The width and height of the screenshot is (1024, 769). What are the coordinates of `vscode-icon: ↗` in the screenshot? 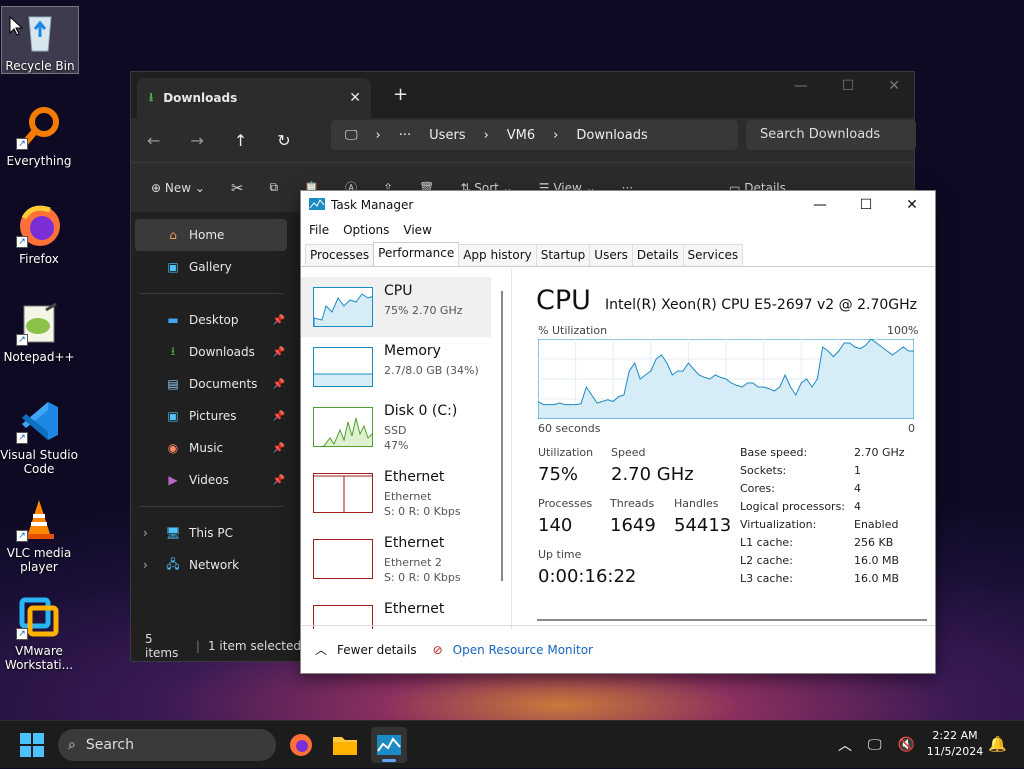 It's located at (39, 421).